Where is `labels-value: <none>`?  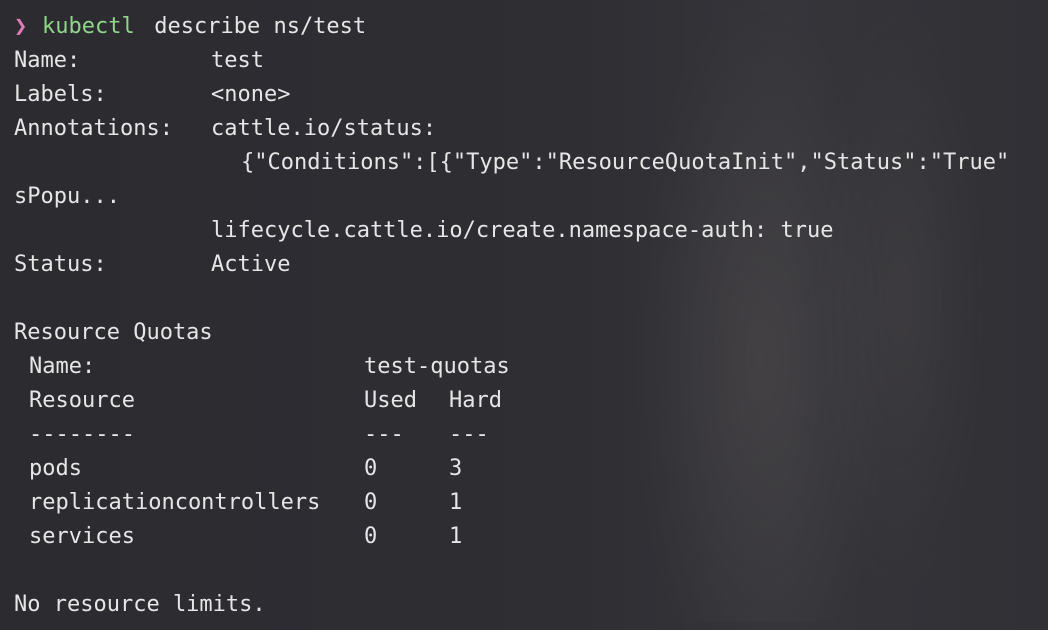 labels-value: <none> is located at coordinates (251, 94).